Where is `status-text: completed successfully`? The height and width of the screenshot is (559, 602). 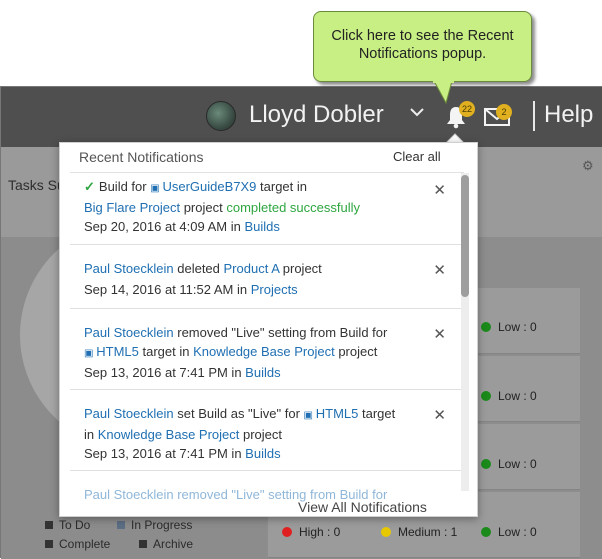
status-text: completed successfully is located at coordinates (293, 207).